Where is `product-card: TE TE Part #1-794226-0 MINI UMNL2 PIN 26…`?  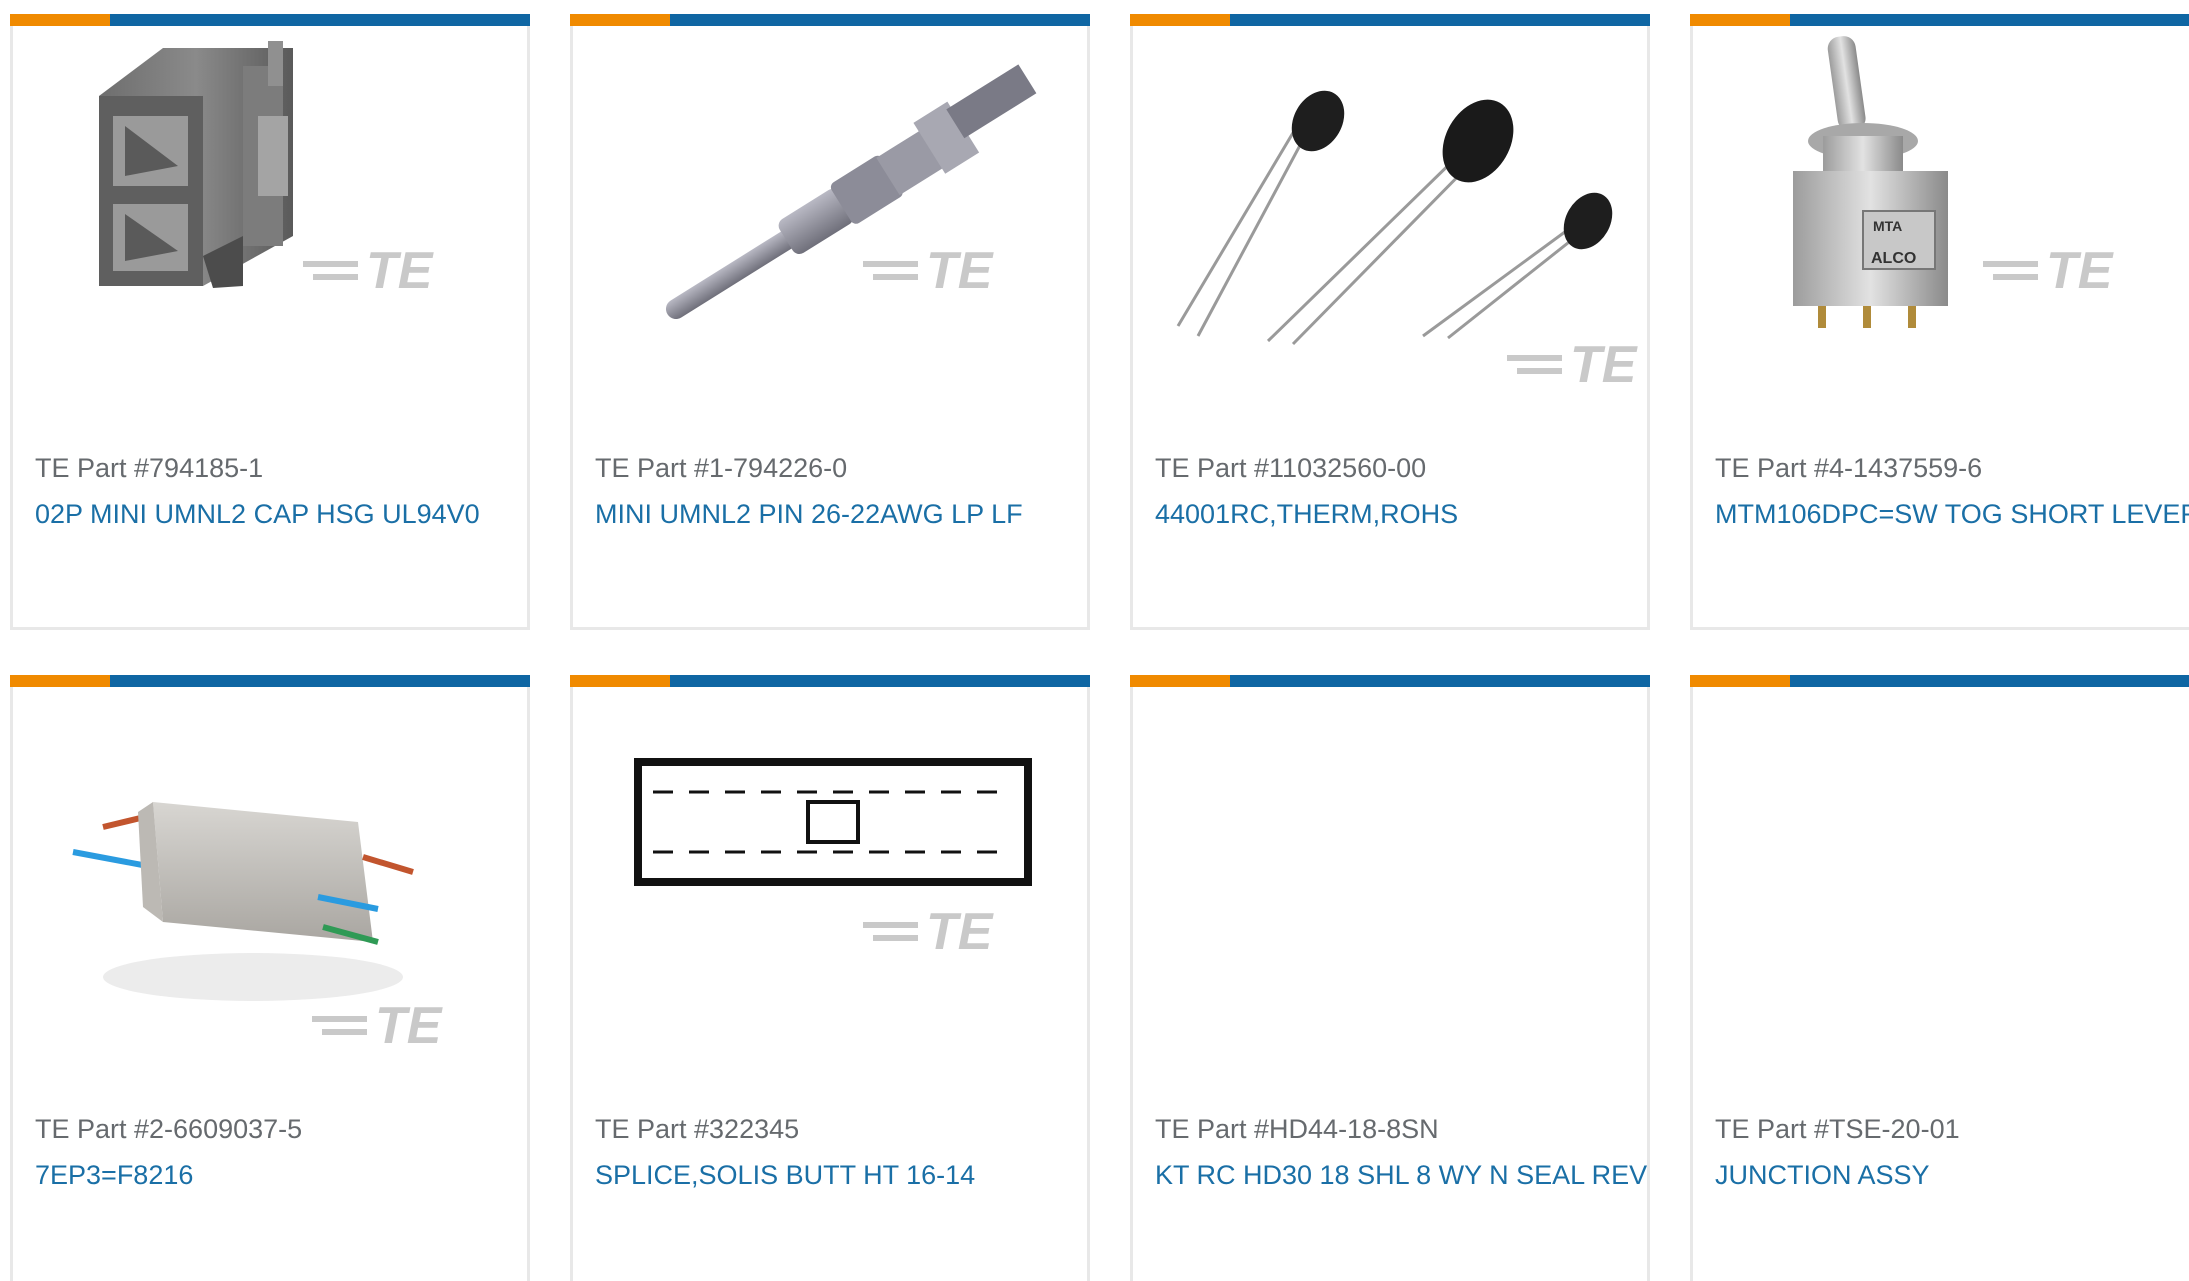 product-card: TE TE Part #1-794226-0 MINI UMNL2 PIN 26… is located at coordinates (830, 322).